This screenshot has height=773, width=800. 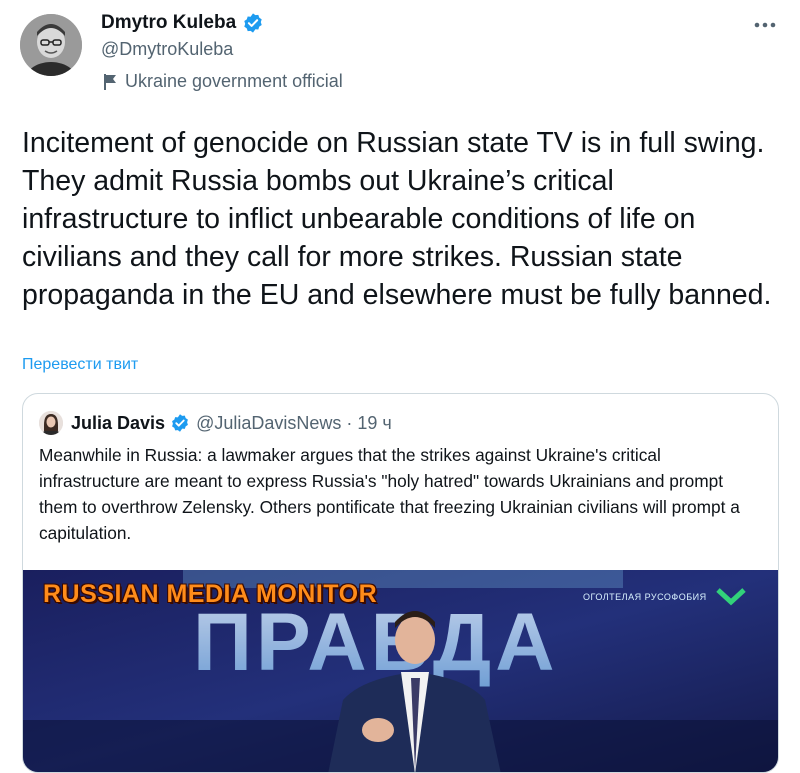 What do you see at coordinates (110, 82) in the screenshot?
I see `flag-icon` at bounding box center [110, 82].